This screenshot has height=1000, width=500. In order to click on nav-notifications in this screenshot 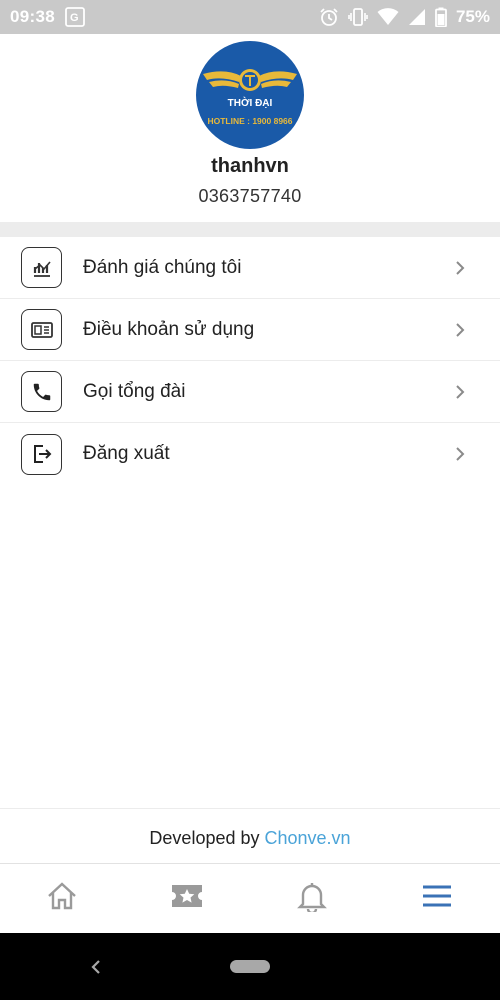, I will do `click(312, 898)`.